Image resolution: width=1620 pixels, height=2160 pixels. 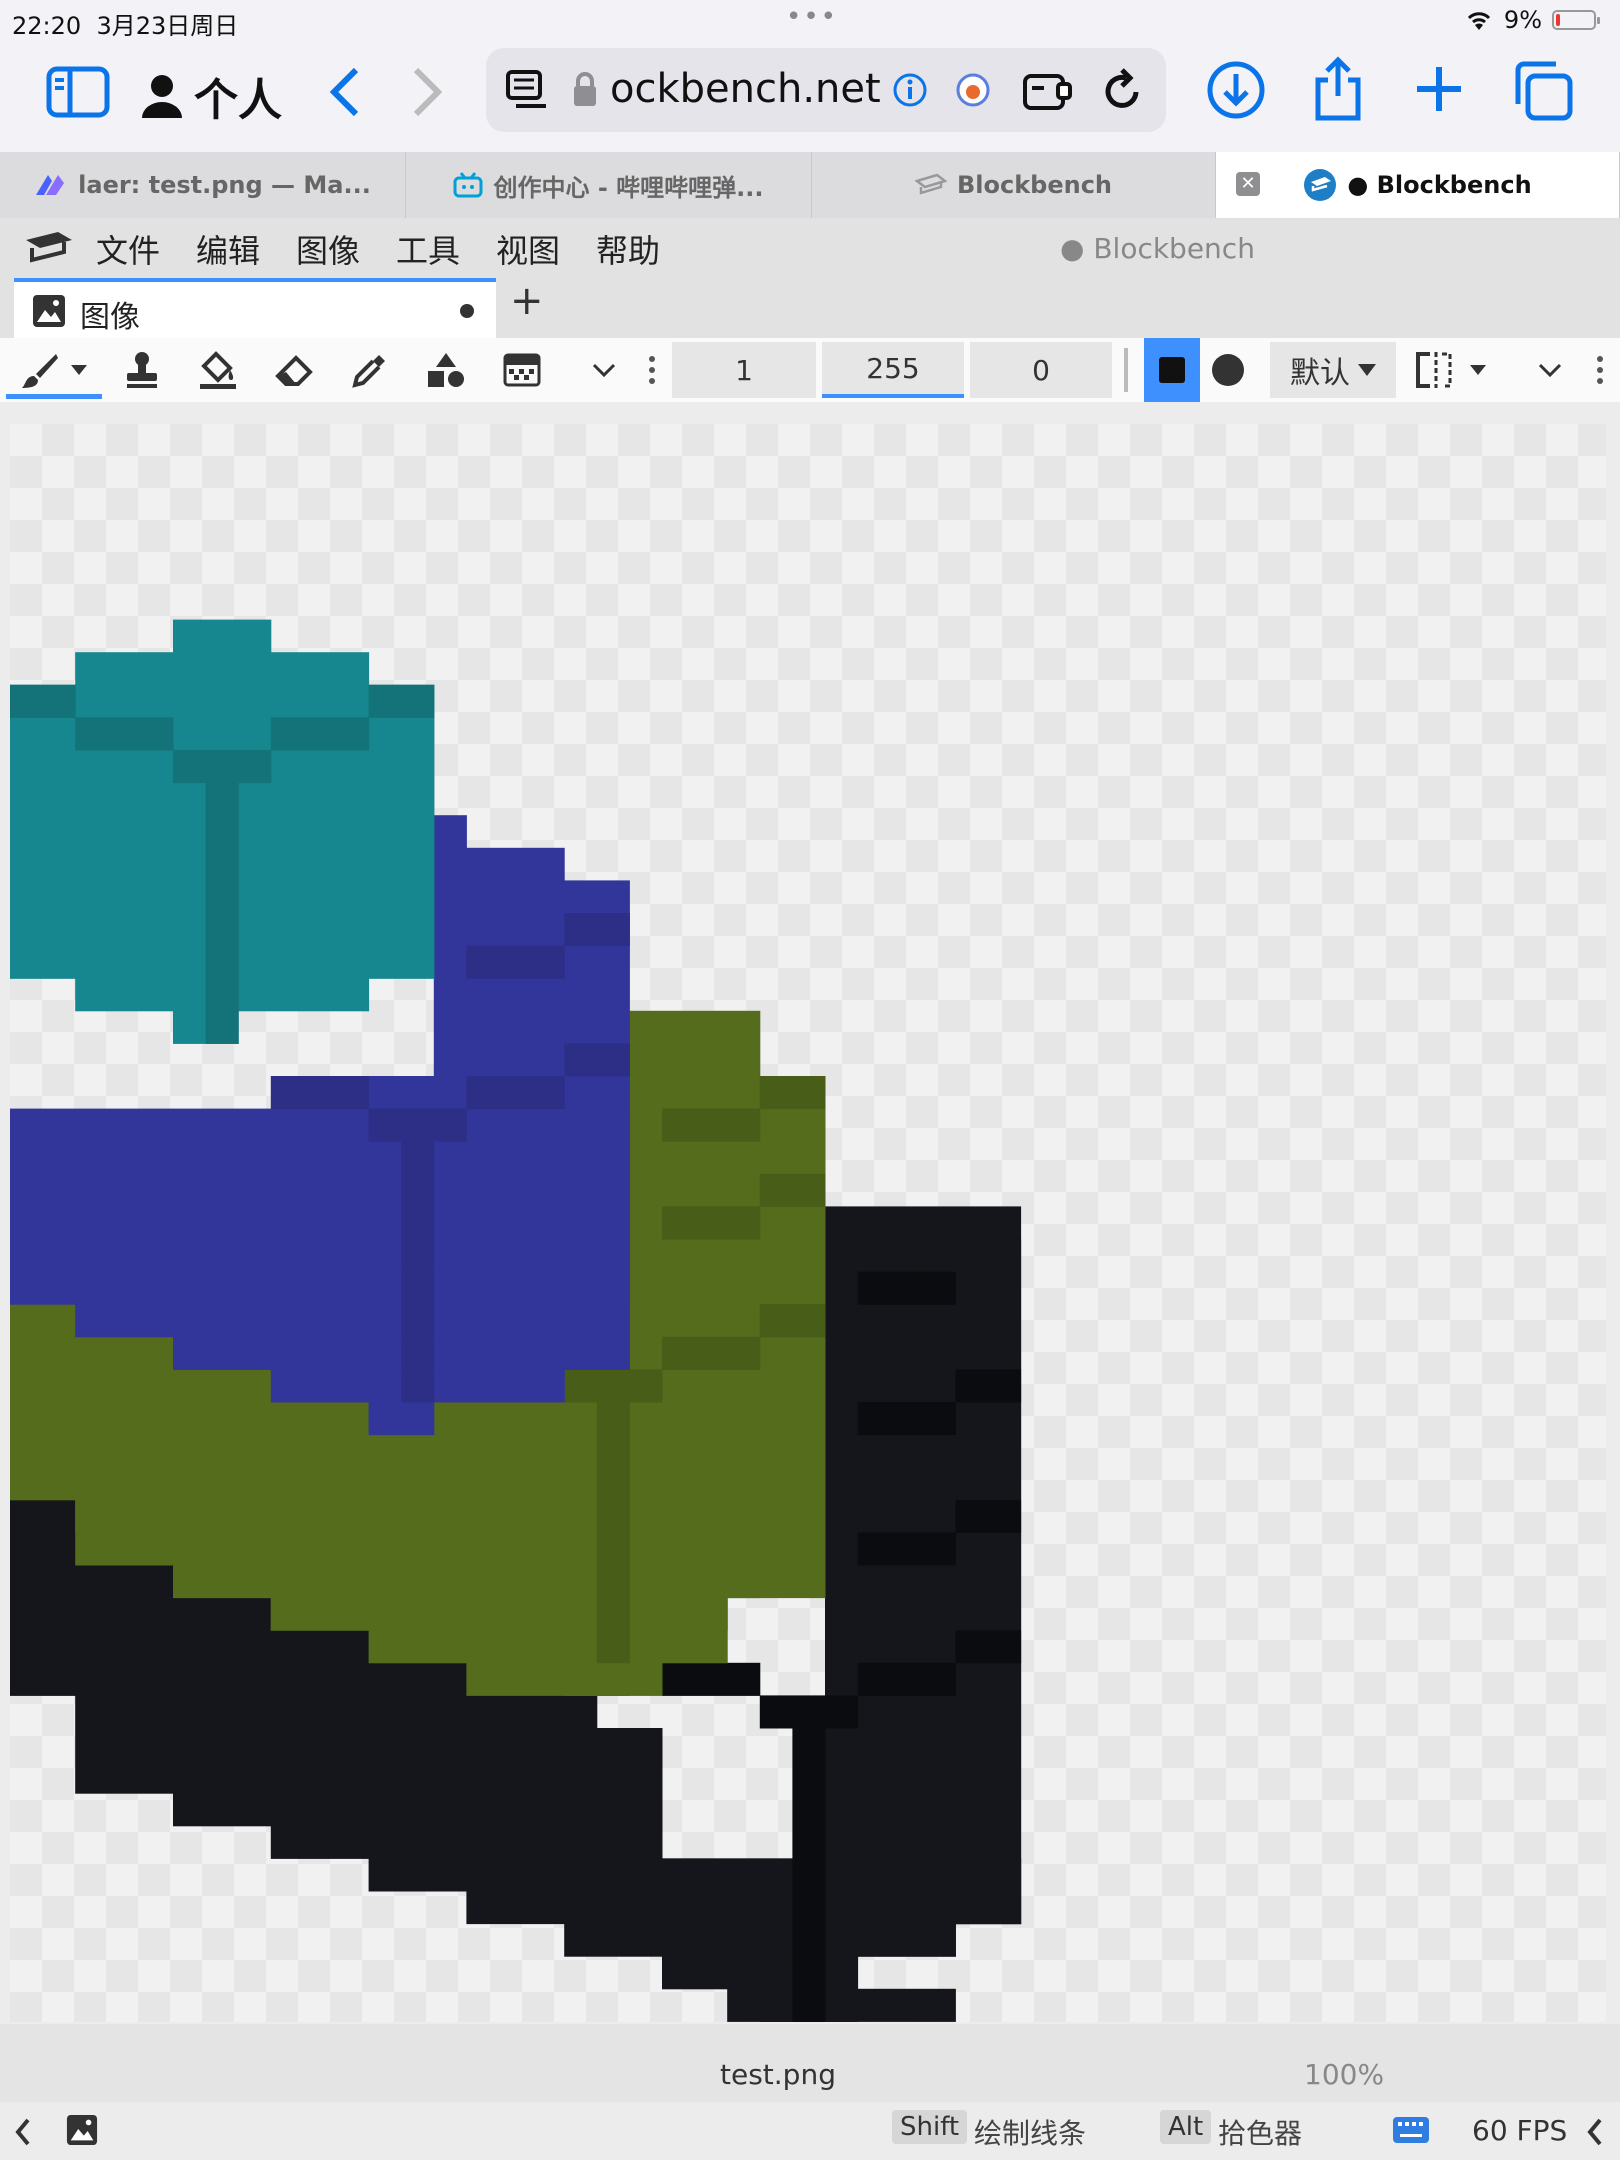 What do you see at coordinates (528, 249) in the screenshot?
I see `menu-view: 视图` at bounding box center [528, 249].